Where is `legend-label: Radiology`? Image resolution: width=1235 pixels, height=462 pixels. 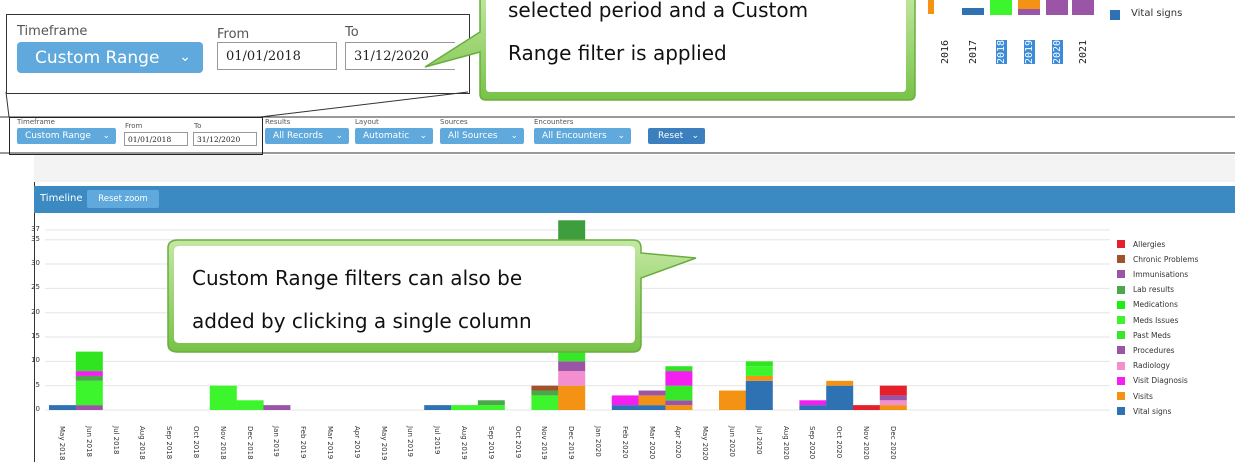 legend-label: Radiology is located at coordinates (1151, 366).